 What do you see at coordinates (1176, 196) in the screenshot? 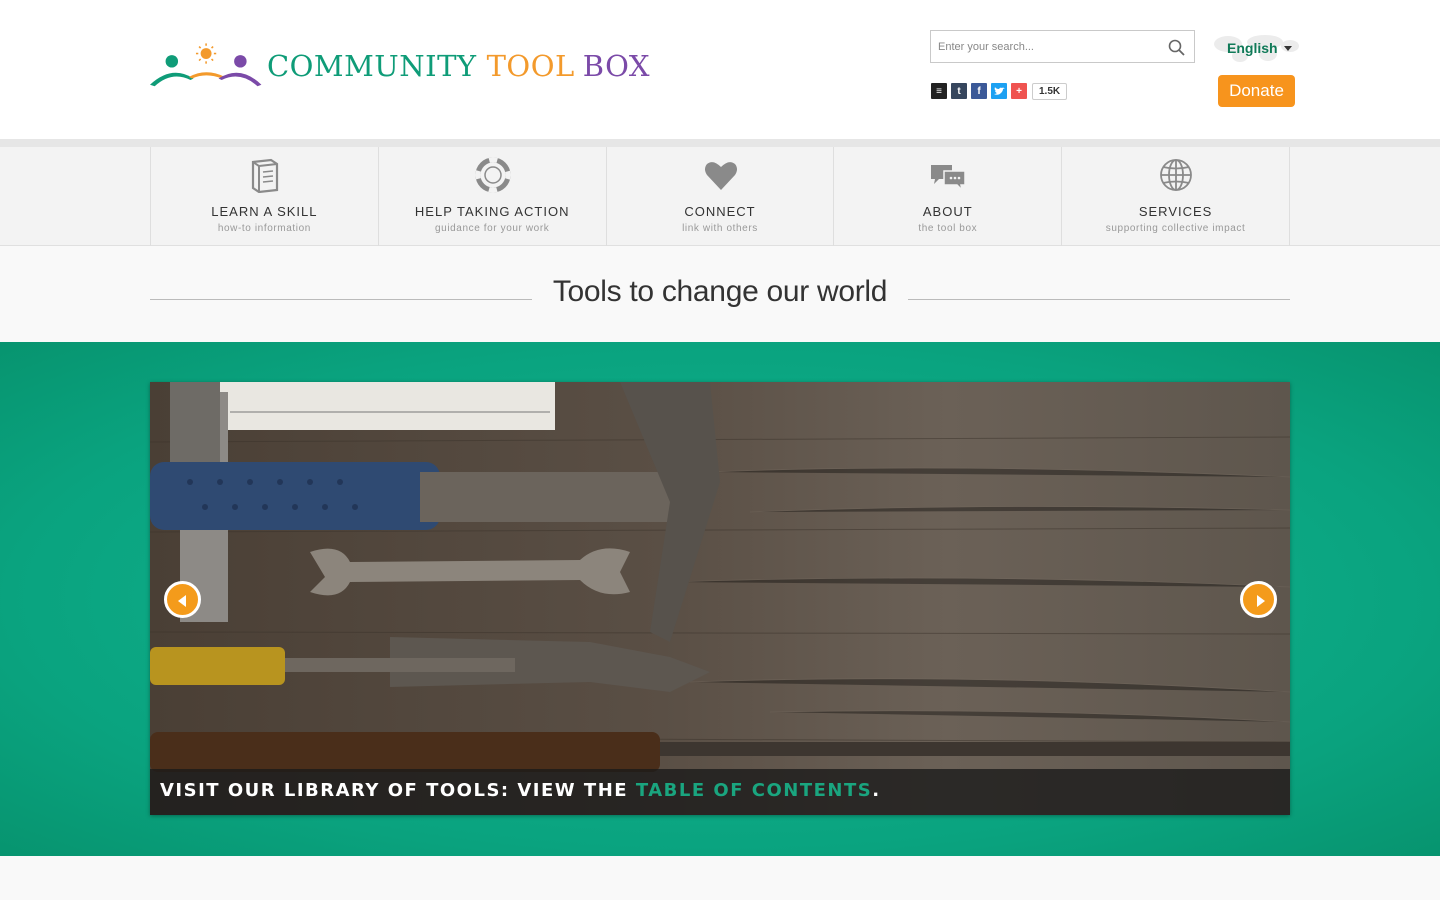
I see `nav-item-services: SERVICES supporting collective impact` at bounding box center [1176, 196].